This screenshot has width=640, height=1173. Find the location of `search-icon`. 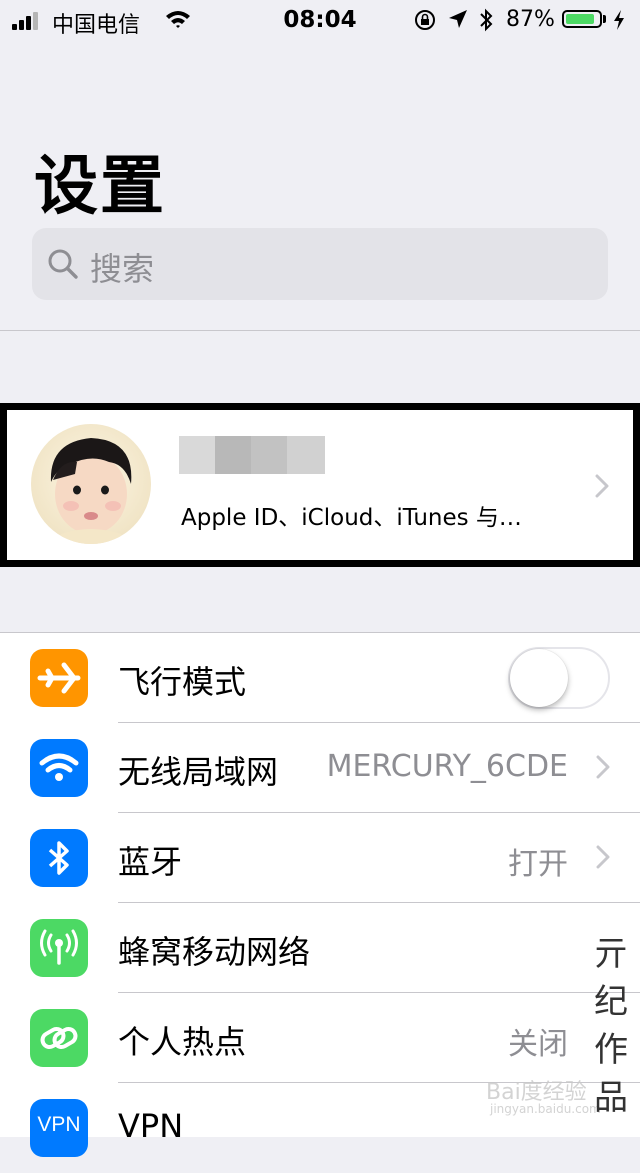

search-icon is located at coordinates (63, 264).